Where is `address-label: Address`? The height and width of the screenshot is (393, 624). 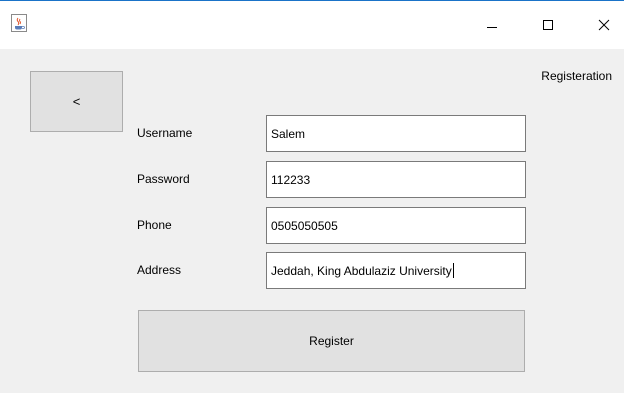
address-label: Address is located at coordinates (159, 270).